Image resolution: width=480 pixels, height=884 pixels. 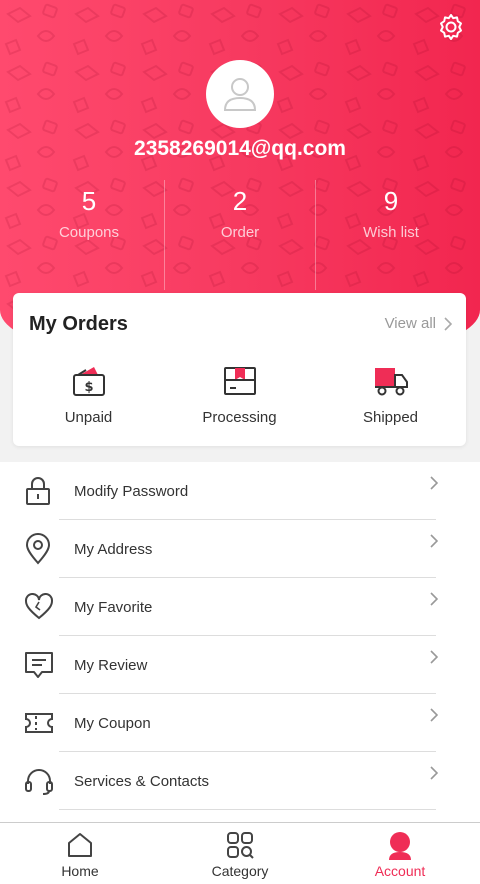 I want to click on stat-coupons: 5 Coupons, so click(x=89, y=235).